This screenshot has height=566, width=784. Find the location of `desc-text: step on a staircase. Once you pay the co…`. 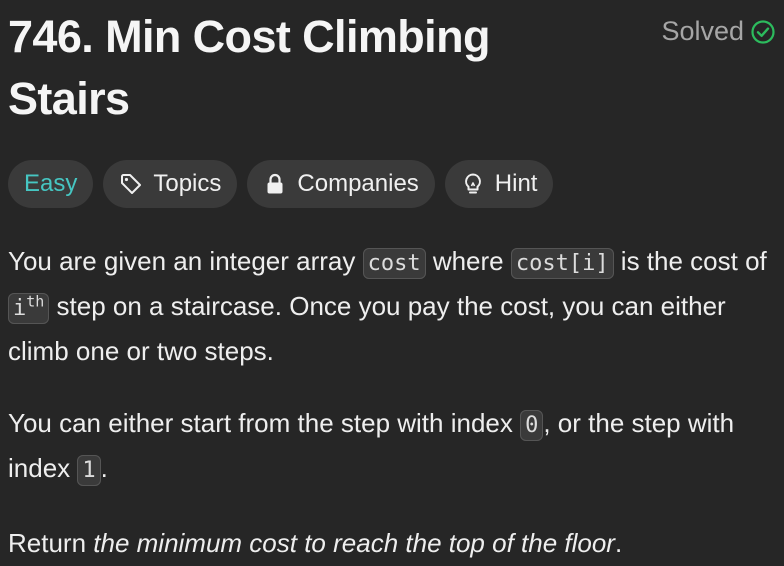

desc-text: step on a staircase. Once you pay the co… is located at coordinates (367, 328).